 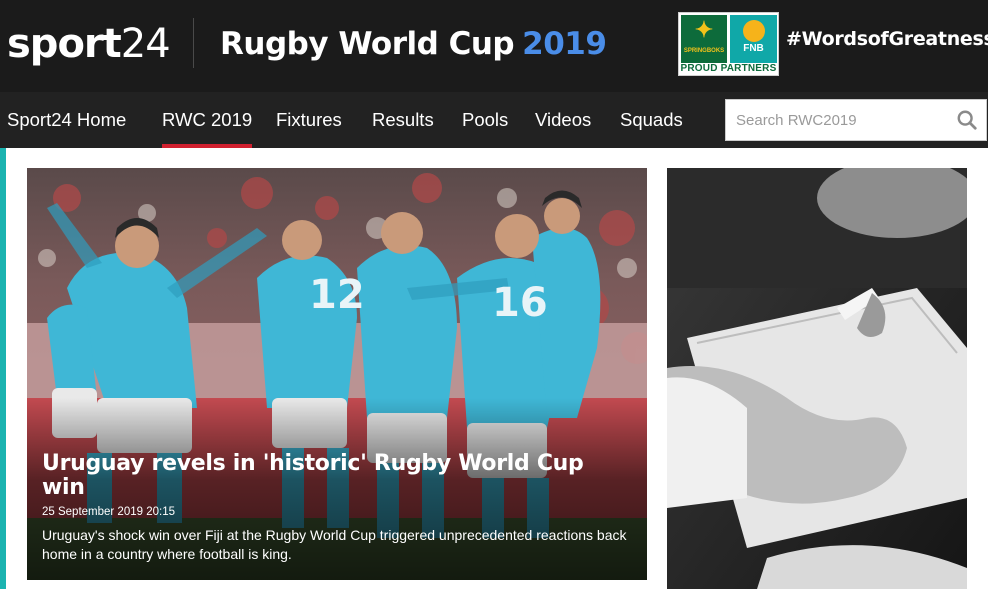 I want to click on partner-caption: PROUD PARTNERS, so click(x=728, y=68).